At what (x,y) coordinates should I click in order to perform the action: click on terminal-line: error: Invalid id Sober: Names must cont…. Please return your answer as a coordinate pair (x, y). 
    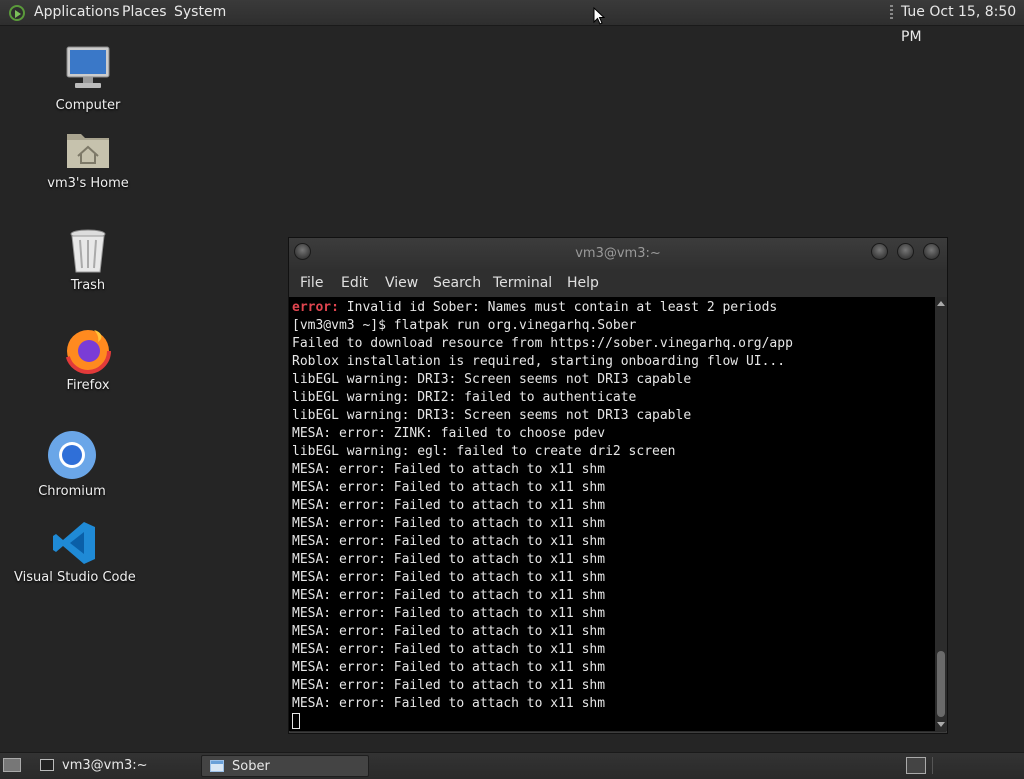
    Looking at the image, I should click on (613, 308).